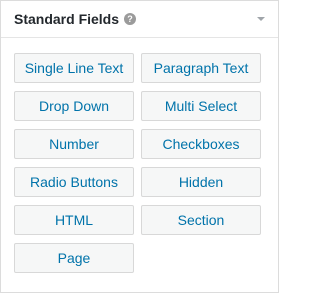  I want to click on page-button: Page, so click(74, 258).